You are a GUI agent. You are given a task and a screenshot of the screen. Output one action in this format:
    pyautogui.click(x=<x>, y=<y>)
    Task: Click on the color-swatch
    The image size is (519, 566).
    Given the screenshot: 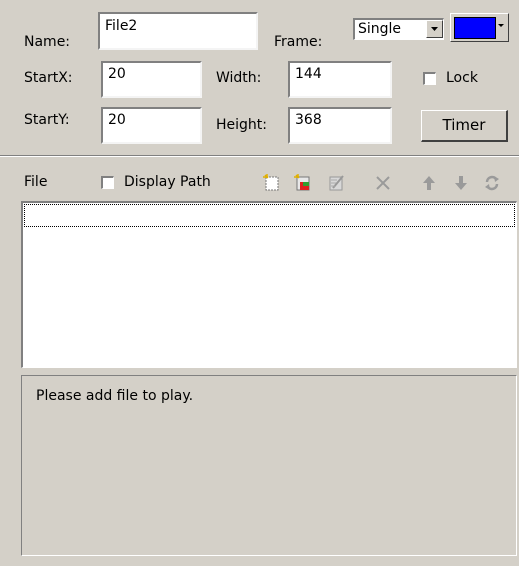 What is the action you would take?
    pyautogui.click(x=475, y=28)
    